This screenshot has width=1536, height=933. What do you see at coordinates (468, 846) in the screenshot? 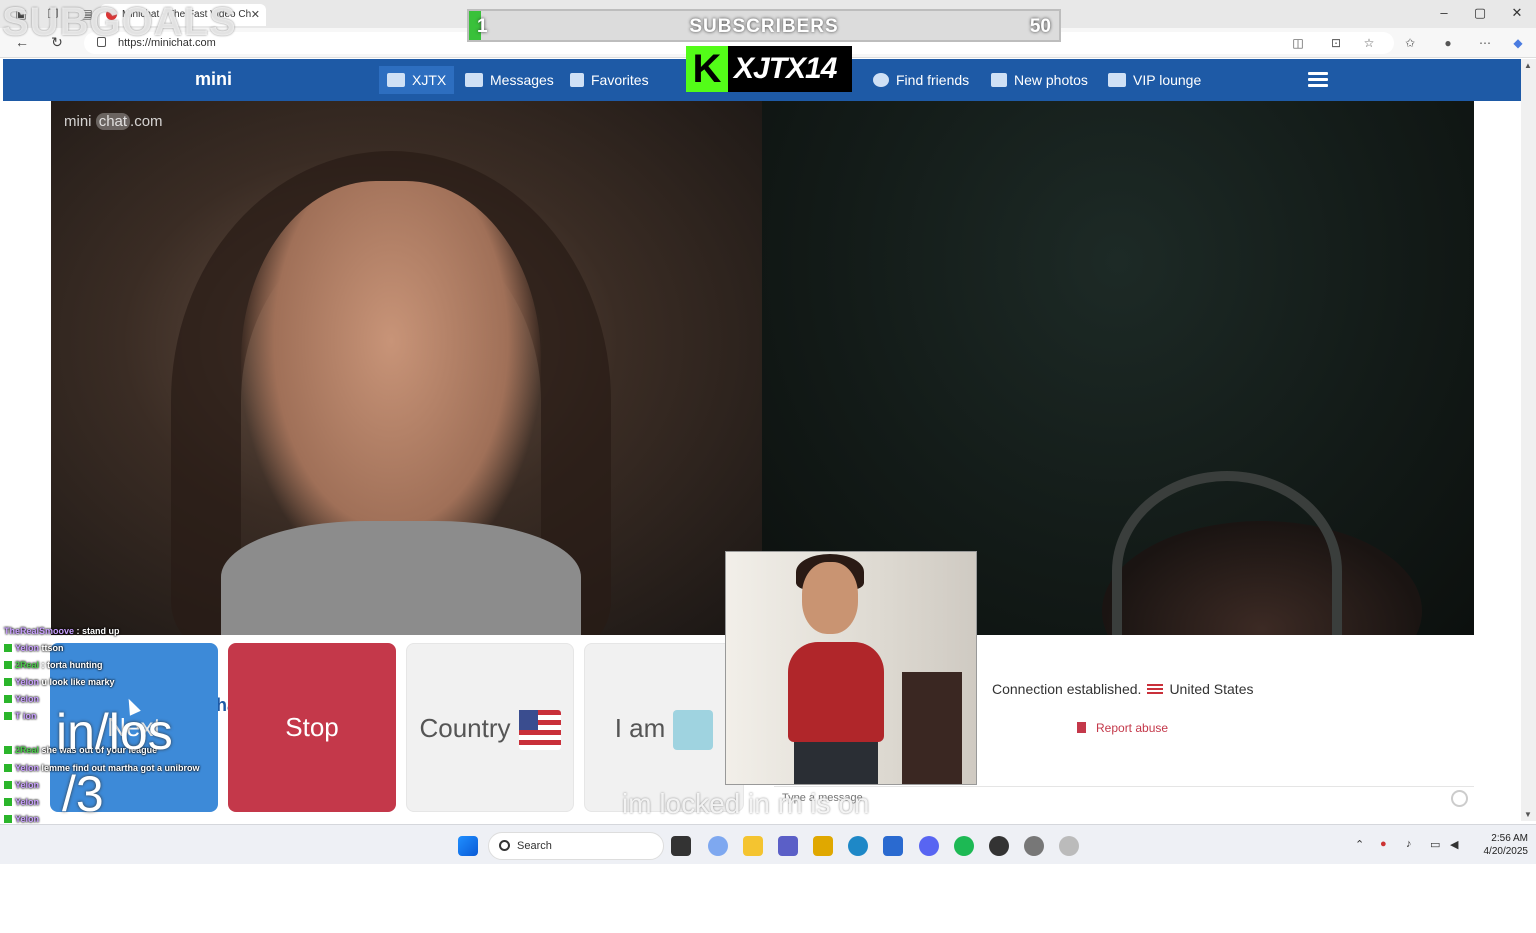
I see `windows-start-icon` at bounding box center [468, 846].